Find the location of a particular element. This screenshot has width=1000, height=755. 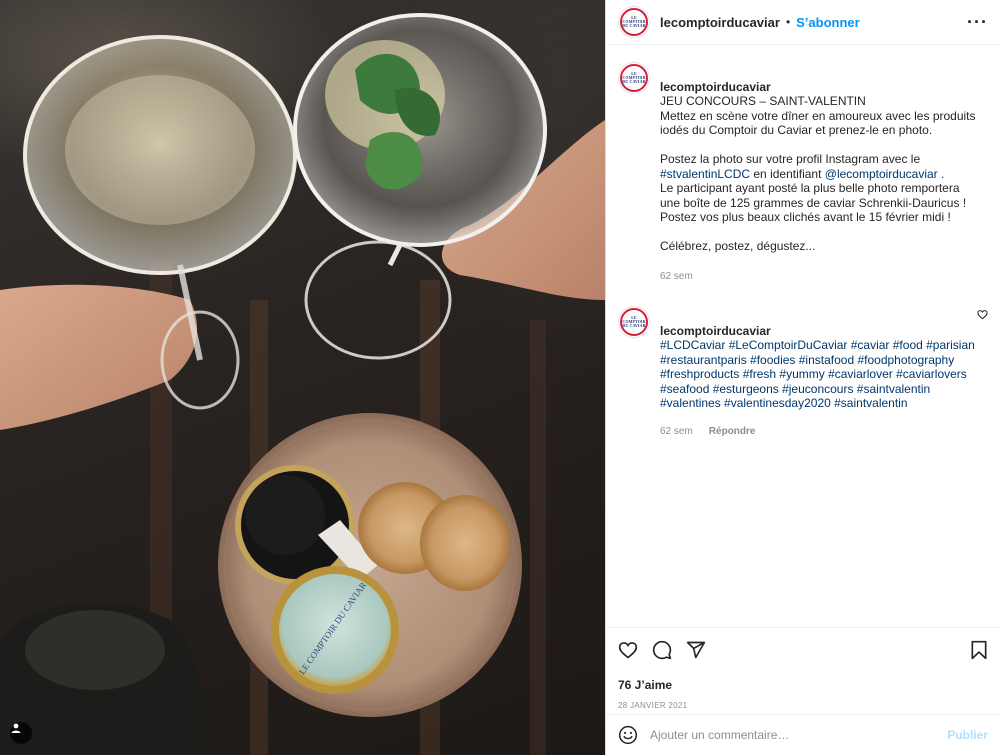

share-icon is located at coordinates (696, 650).